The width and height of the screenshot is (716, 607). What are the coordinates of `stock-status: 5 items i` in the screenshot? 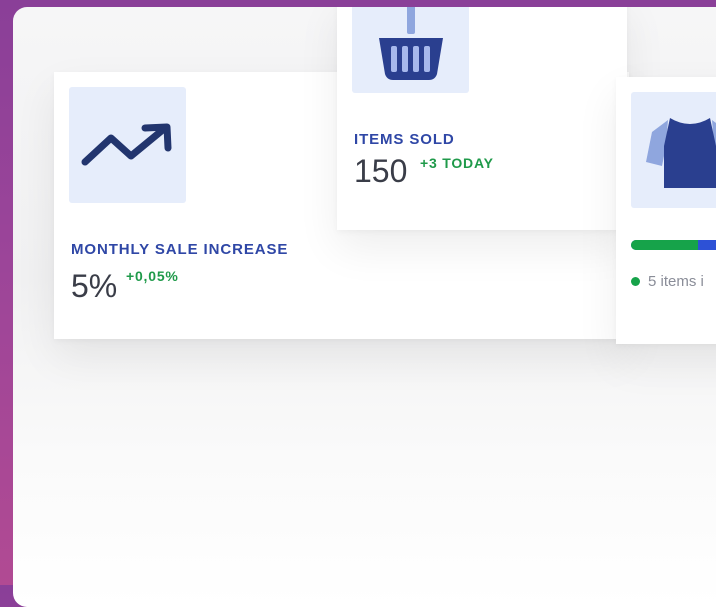 It's located at (667, 281).